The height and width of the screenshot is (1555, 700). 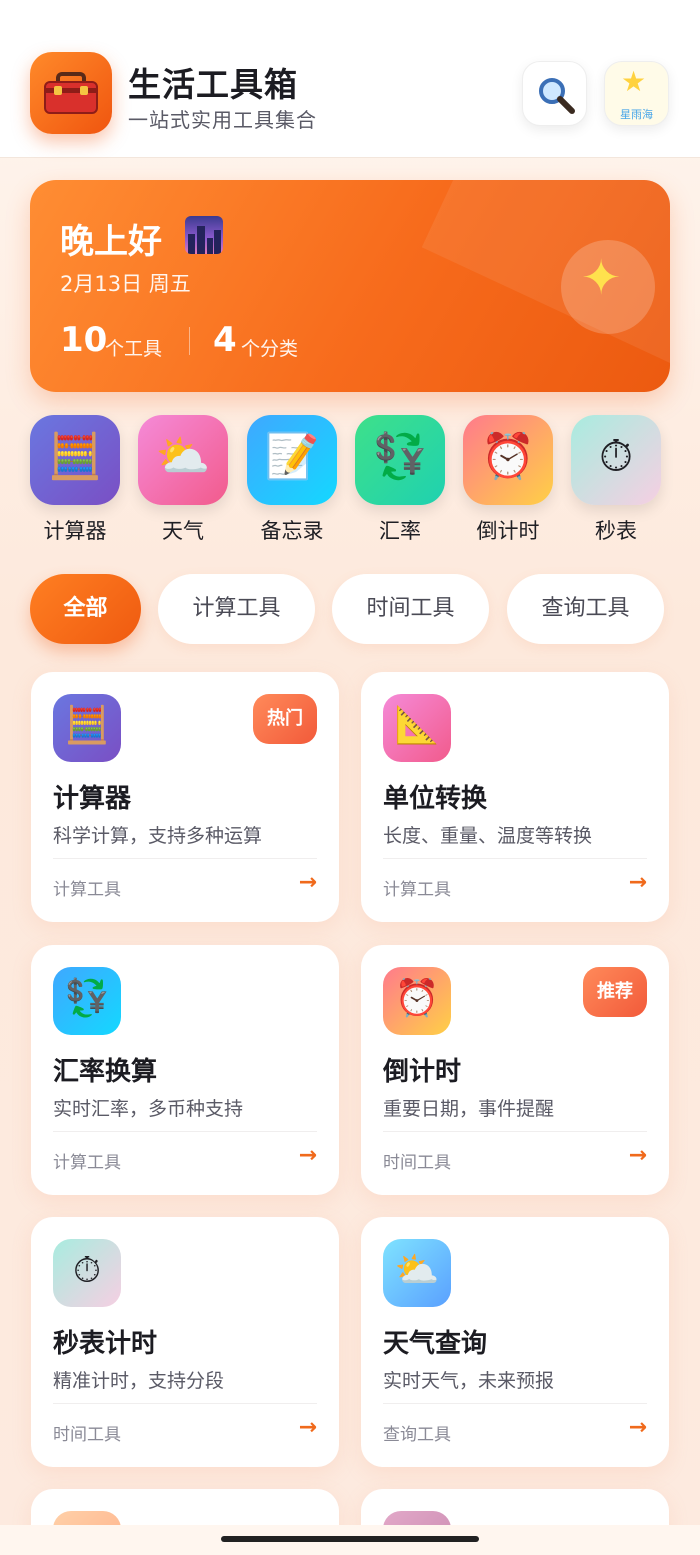 What do you see at coordinates (608, 287) in the screenshot?
I see `sparkles-icon: ✦` at bounding box center [608, 287].